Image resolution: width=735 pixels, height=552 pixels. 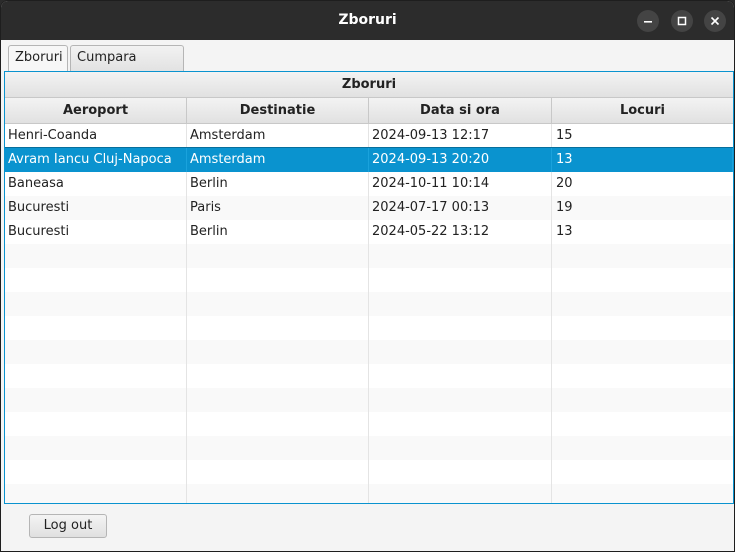 I want to click on table-cell: Henri-Coanda, so click(x=96, y=136).